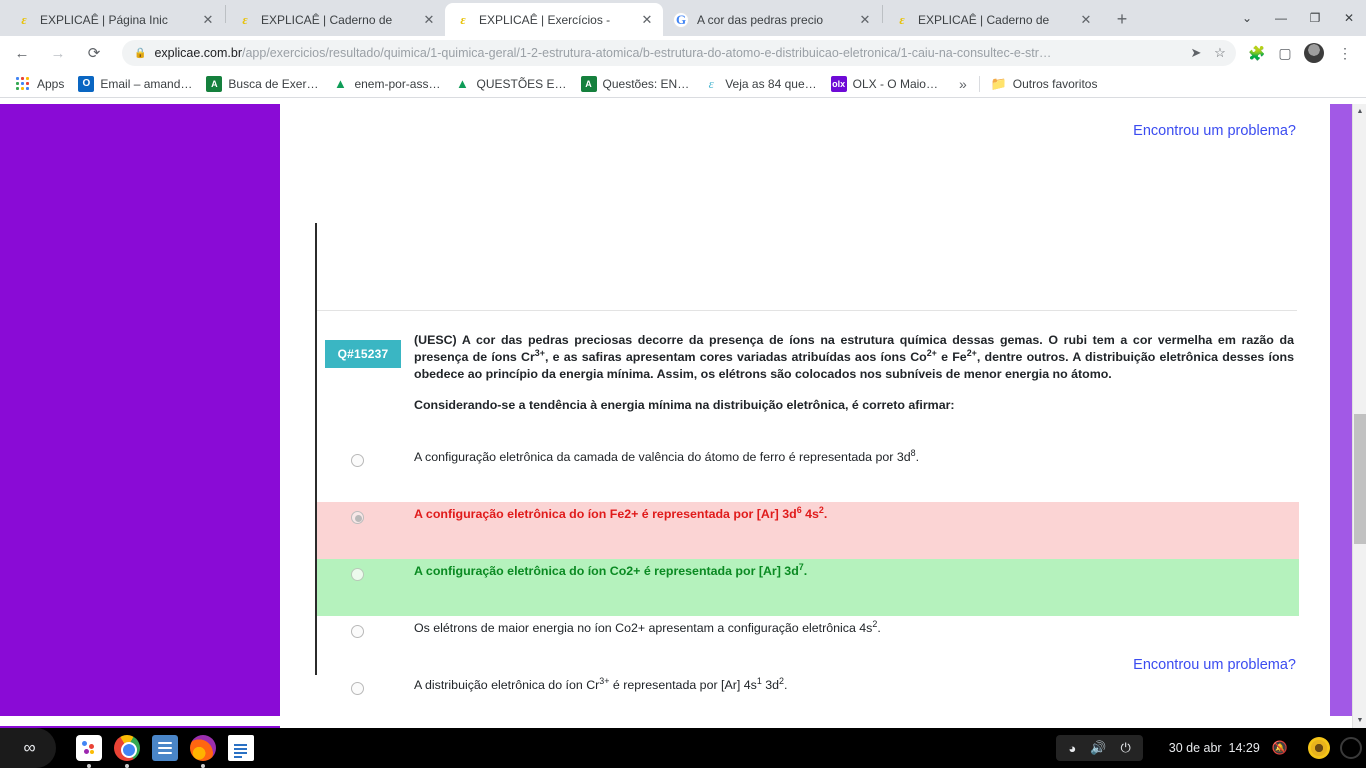 This screenshot has width=1366, height=768. I want to click on bookmark-label: Apps, so click(51, 83).